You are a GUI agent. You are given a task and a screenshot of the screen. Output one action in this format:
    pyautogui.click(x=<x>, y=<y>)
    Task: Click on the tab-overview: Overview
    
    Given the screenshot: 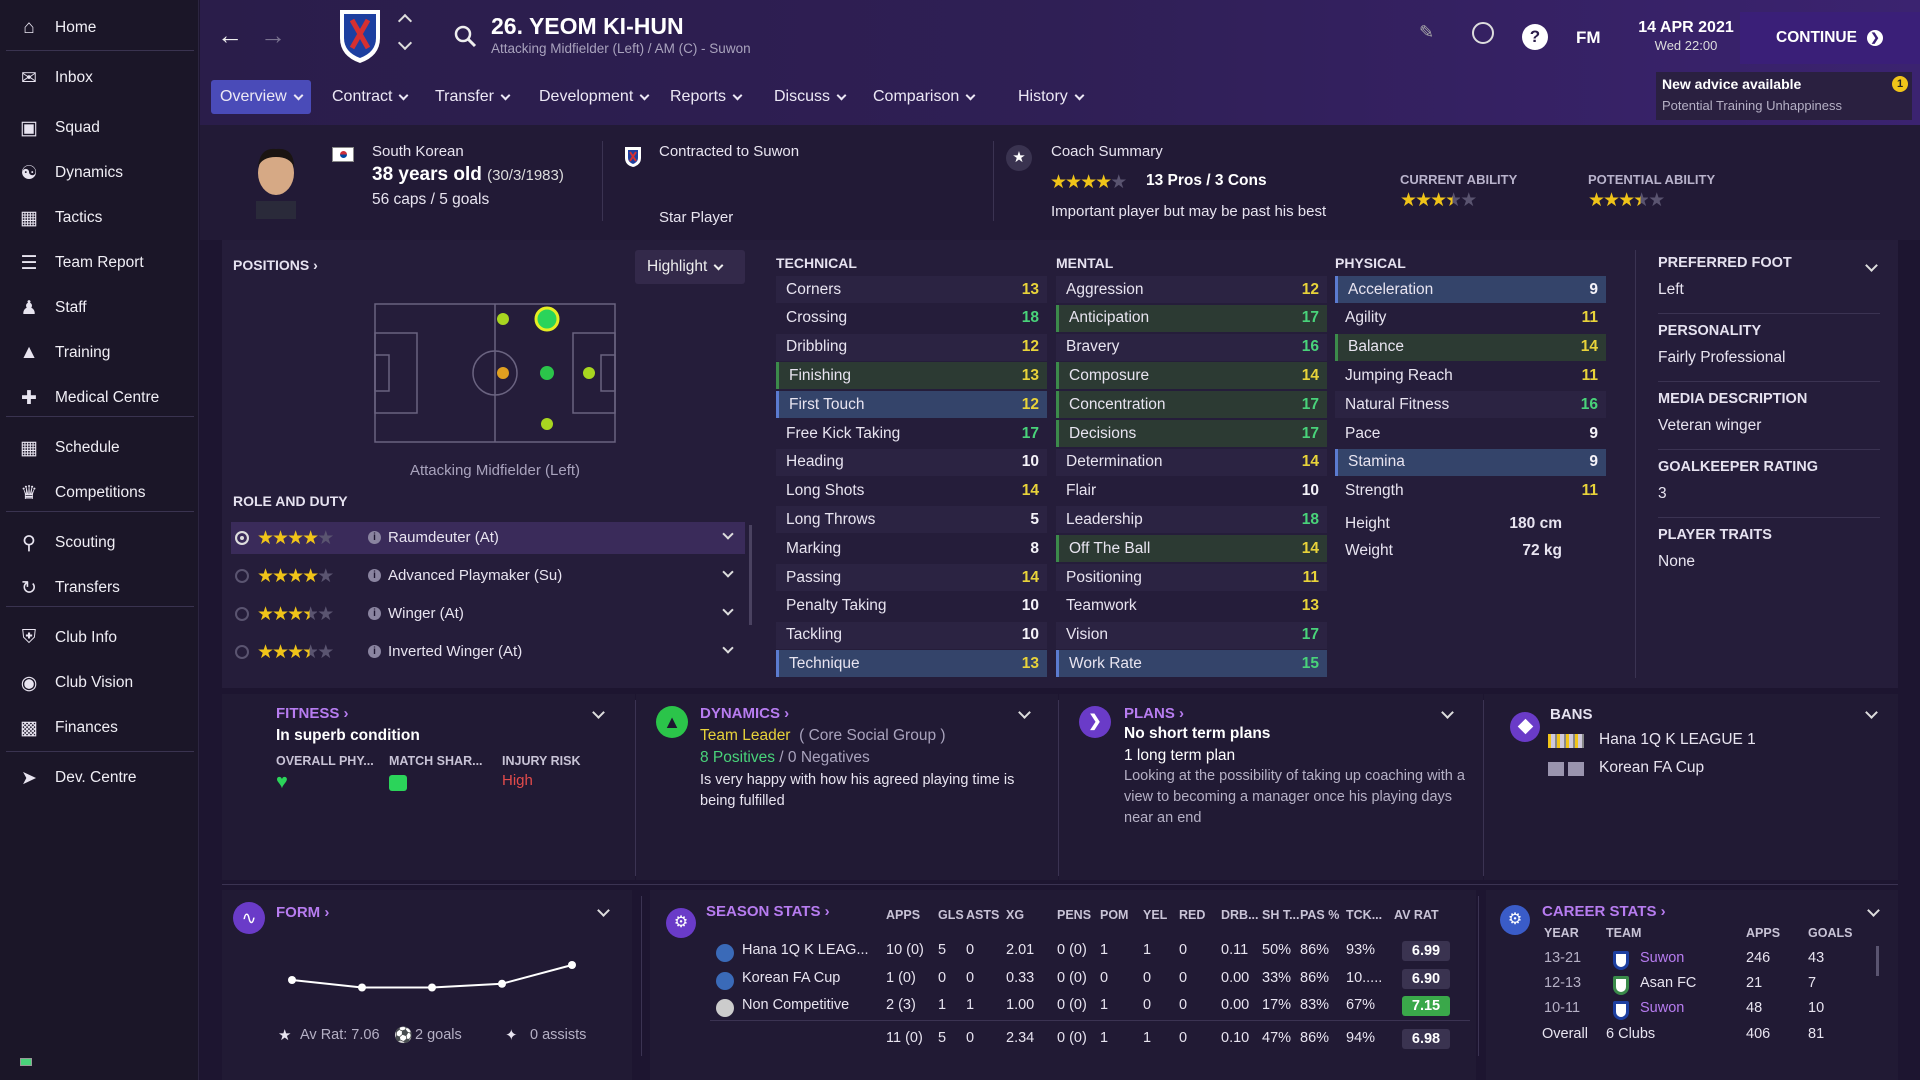 What is the action you would take?
    pyautogui.click(x=261, y=97)
    